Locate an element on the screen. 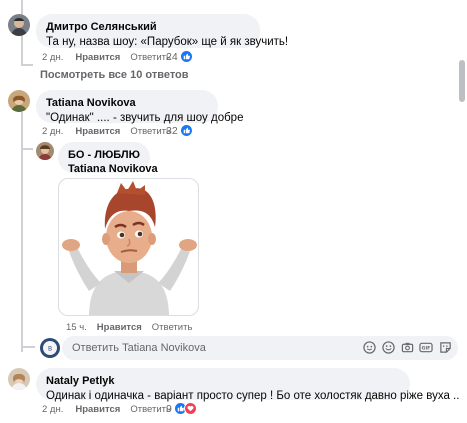  reaction-summary: 24 is located at coordinates (179, 56).